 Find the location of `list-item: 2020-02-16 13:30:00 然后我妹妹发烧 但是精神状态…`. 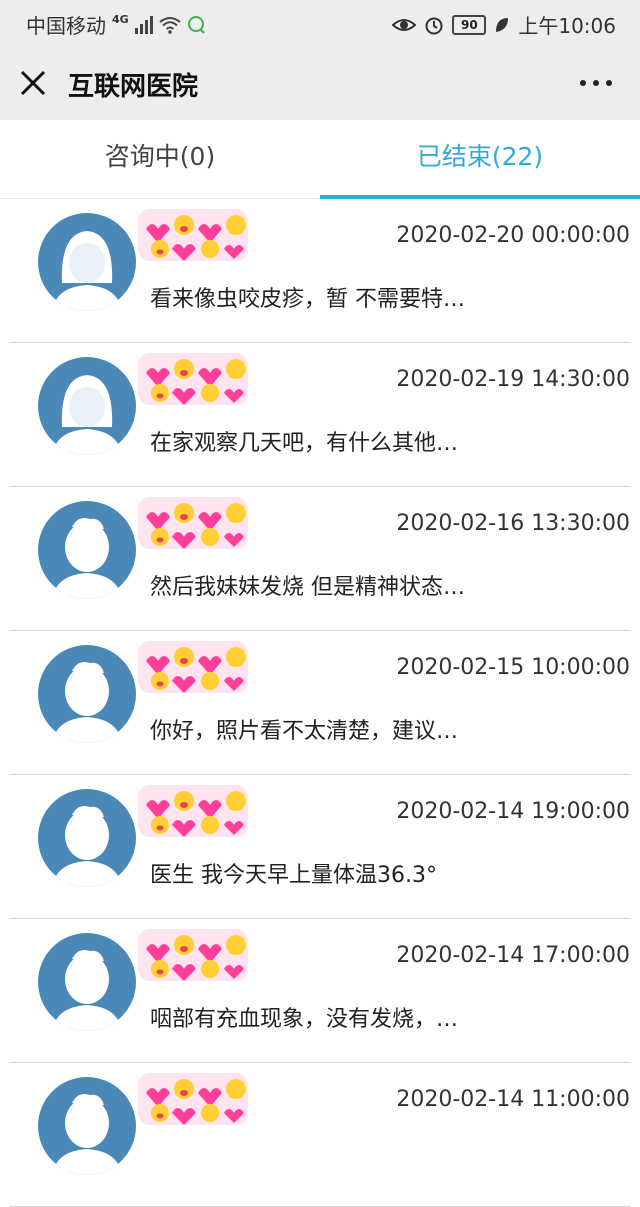

list-item: 2020-02-16 13:30:00 然后我妹妹发烧 但是精神状态… is located at coordinates (320, 559).